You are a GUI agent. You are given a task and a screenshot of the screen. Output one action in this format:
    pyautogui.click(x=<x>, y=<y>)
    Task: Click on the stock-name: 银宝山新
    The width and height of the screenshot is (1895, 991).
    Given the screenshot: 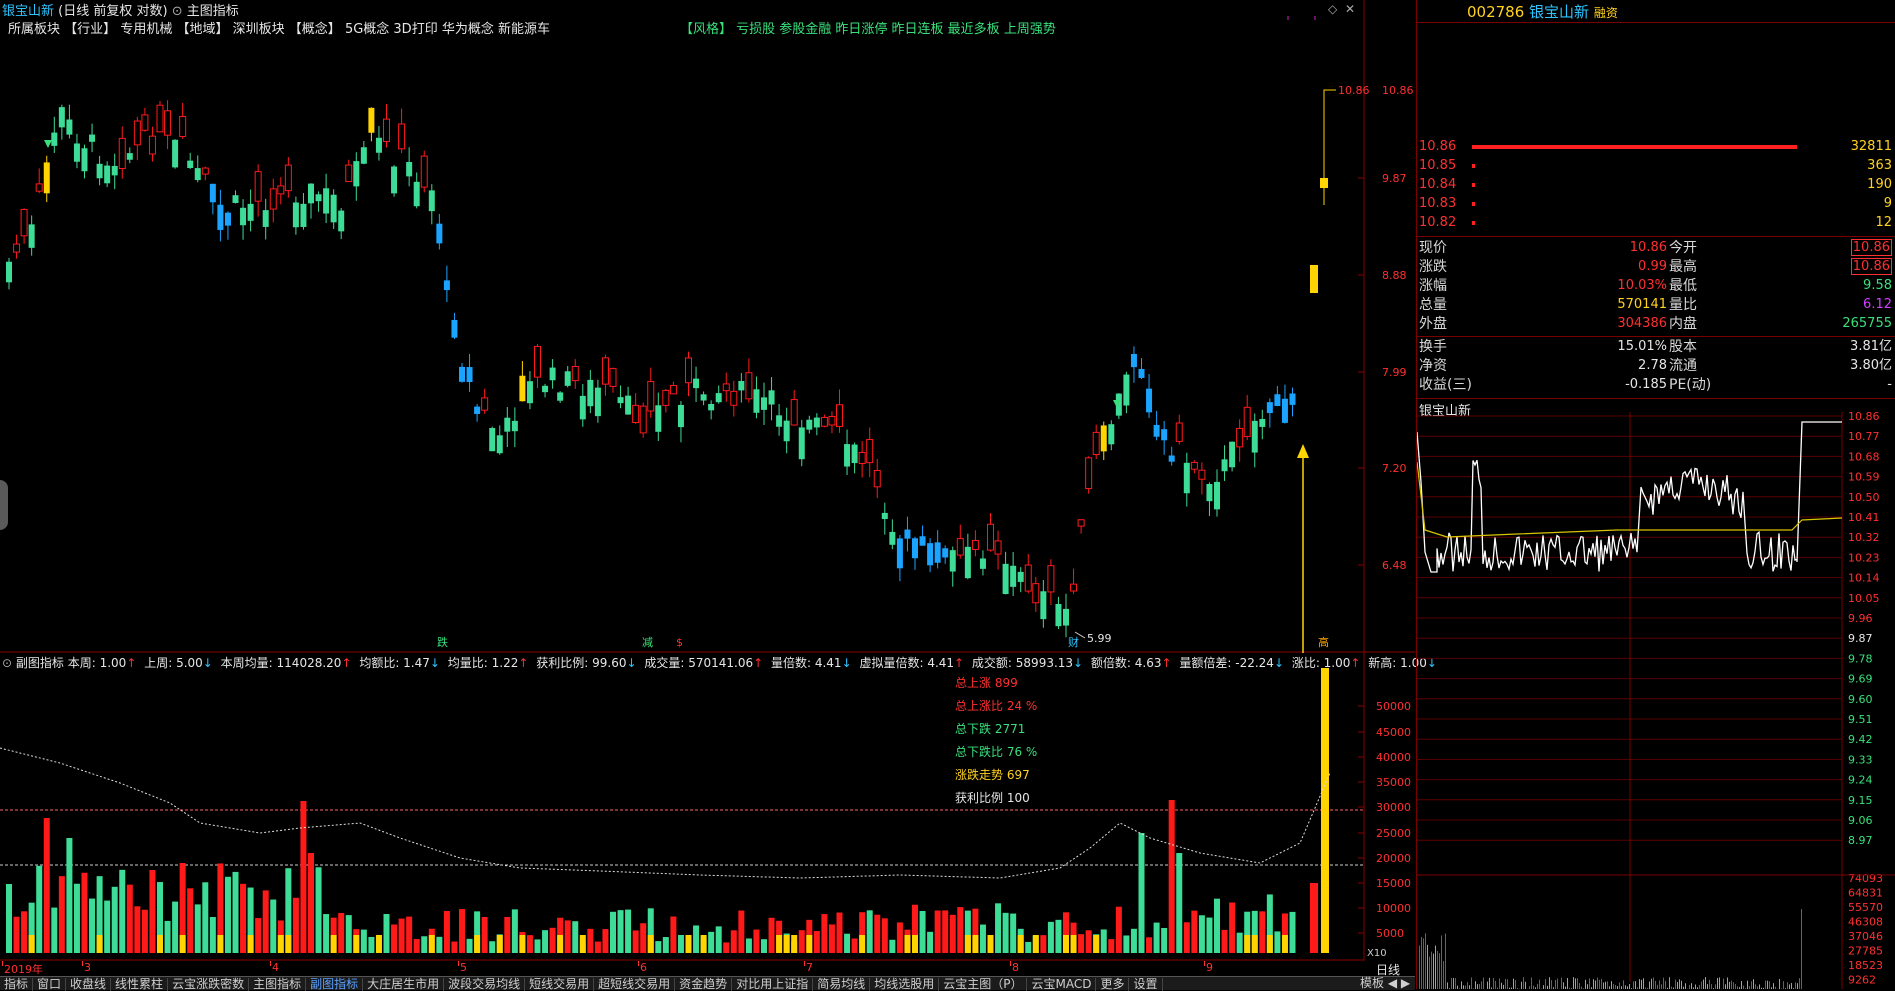 What is the action you would take?
    pyautogui.click(x=28, y=11)
    